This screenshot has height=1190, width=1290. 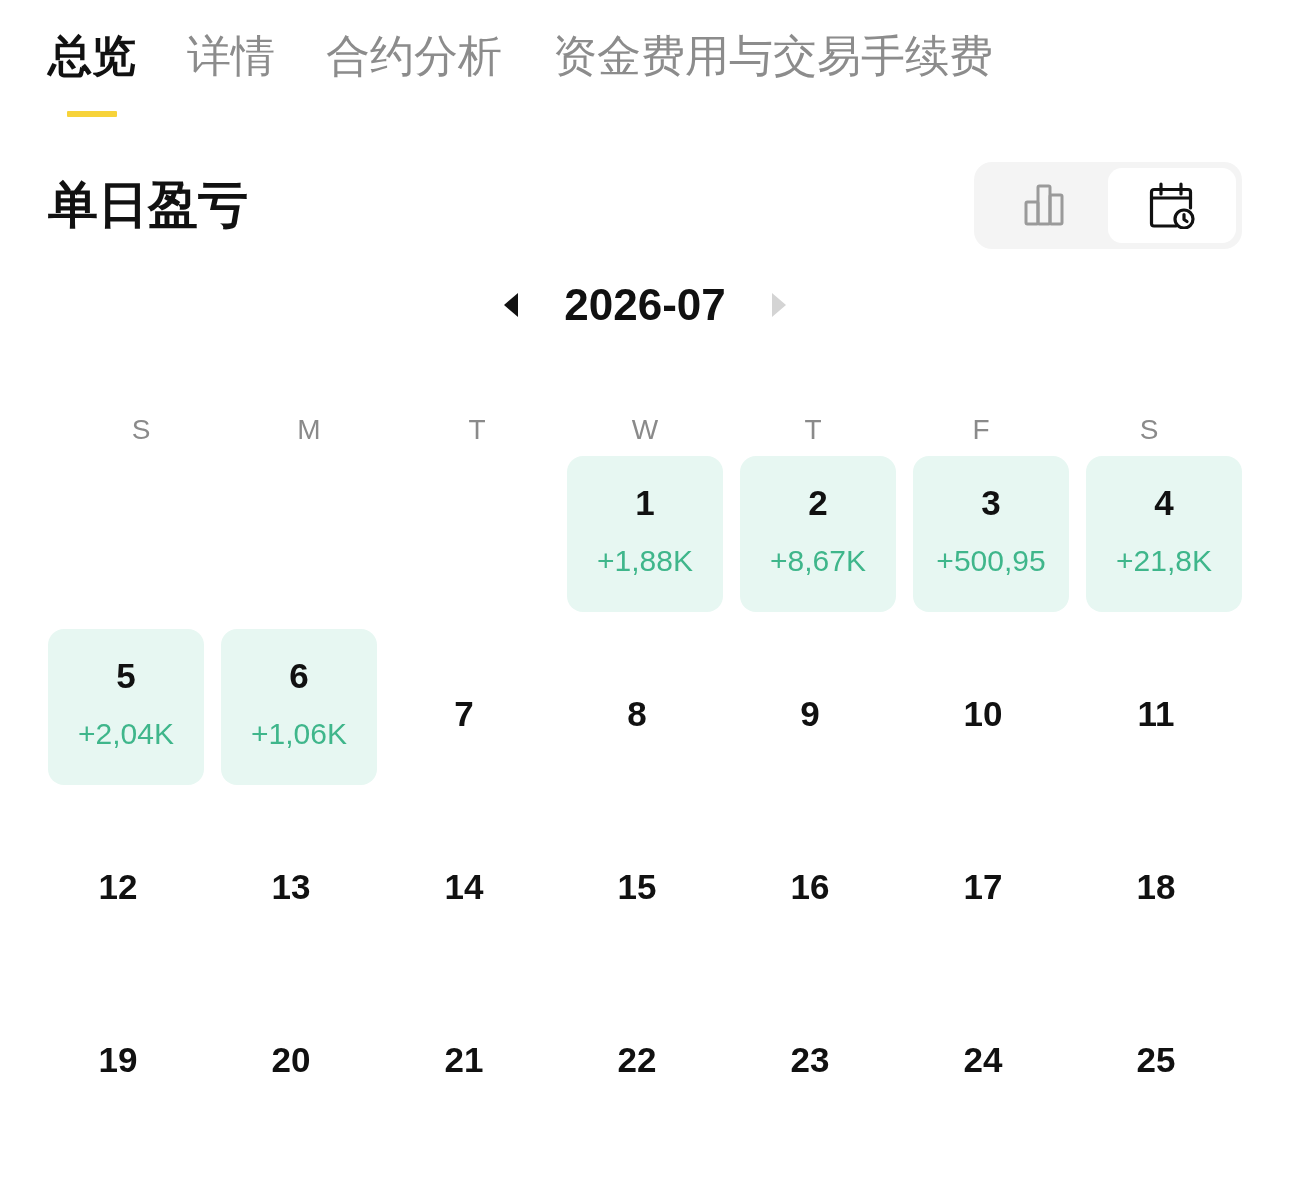 What do you see at coordinates (637, 713) in the screenshot?
I see `day-number: 8` at bounding box center [637, 713].